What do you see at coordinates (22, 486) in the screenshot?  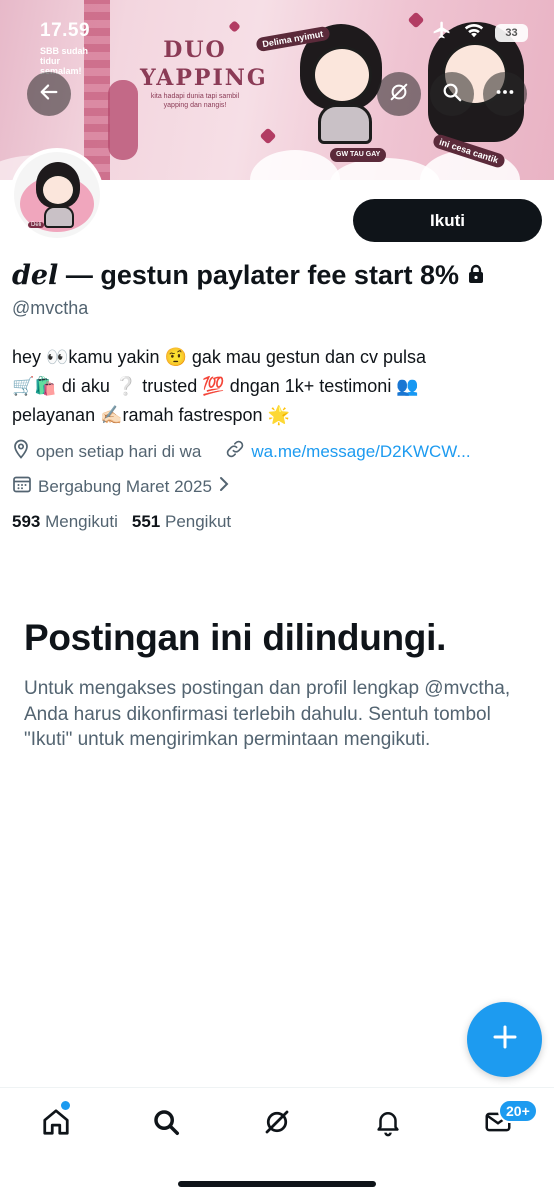 I see `calendar-icon` at bounding box center [22, 486].